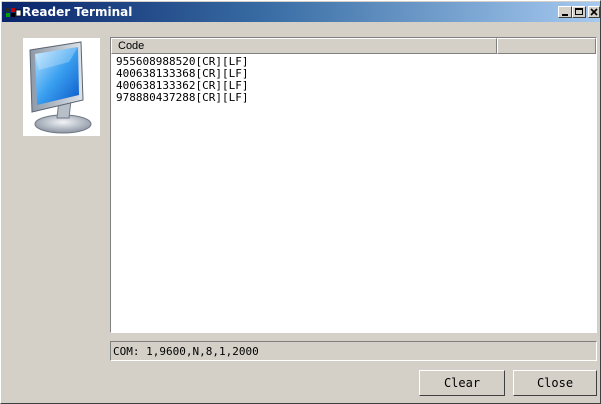  Describe the element at coordinates (182, 98) in the screenshot. I see `list-item: 978880437288[CR][LF]` at that location.